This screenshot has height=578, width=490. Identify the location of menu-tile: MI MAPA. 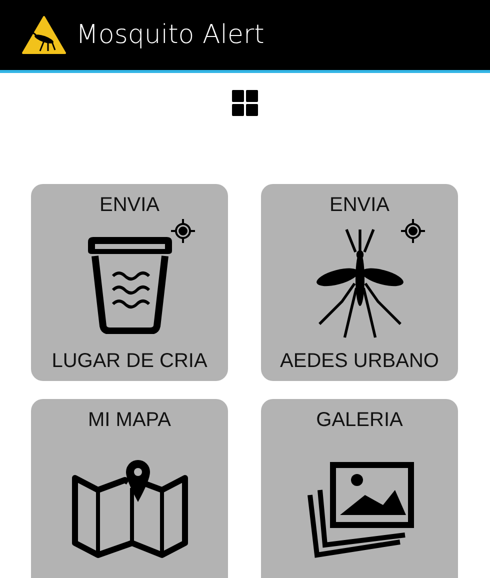
(129, 488).